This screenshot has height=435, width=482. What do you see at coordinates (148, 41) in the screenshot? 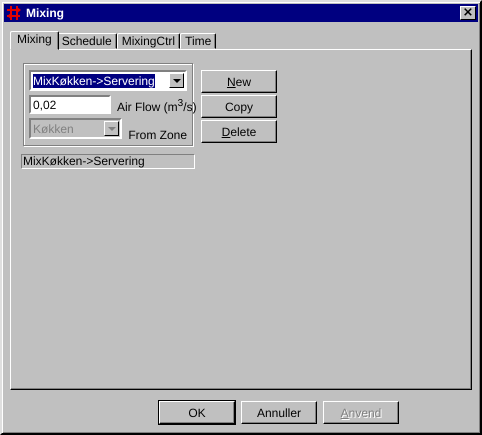
I see `tab: MixingCtrl` at bounding box center [148, 41].